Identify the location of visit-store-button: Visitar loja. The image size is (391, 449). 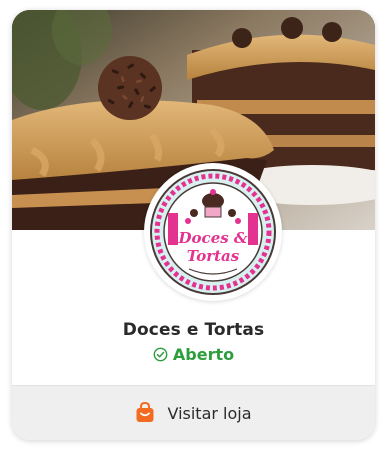
(193, 412).